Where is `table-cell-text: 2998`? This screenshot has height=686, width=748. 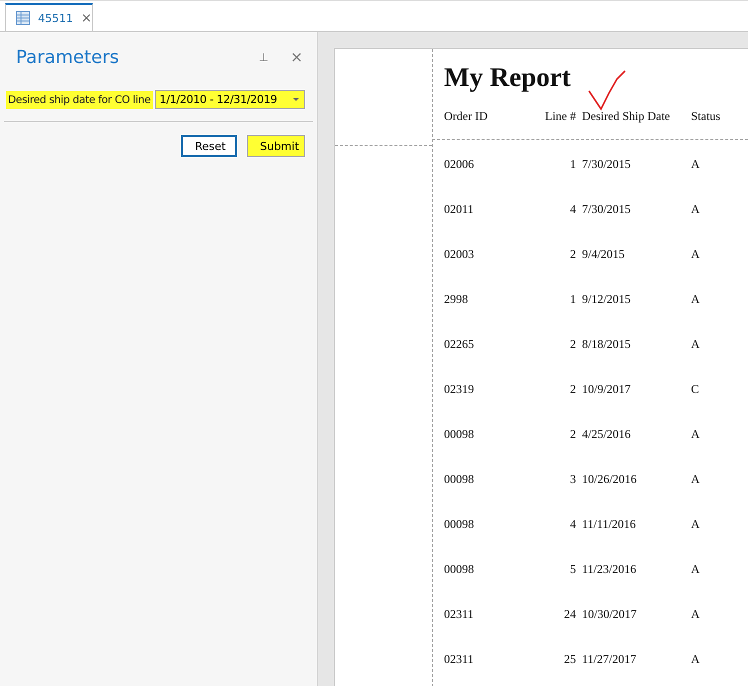
table-cell-text: 2998 is located at coordinates (456, 299).